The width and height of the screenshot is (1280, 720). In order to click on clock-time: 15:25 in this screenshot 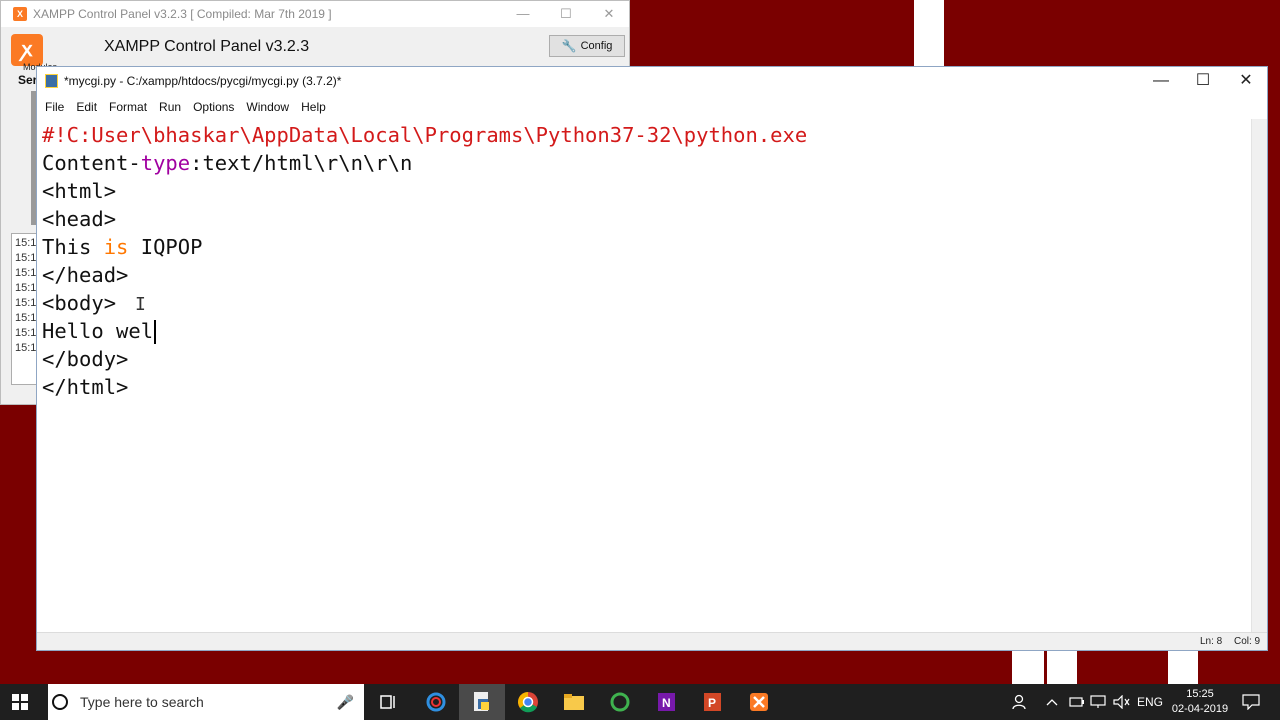, I will do `click(1200, 694)`.